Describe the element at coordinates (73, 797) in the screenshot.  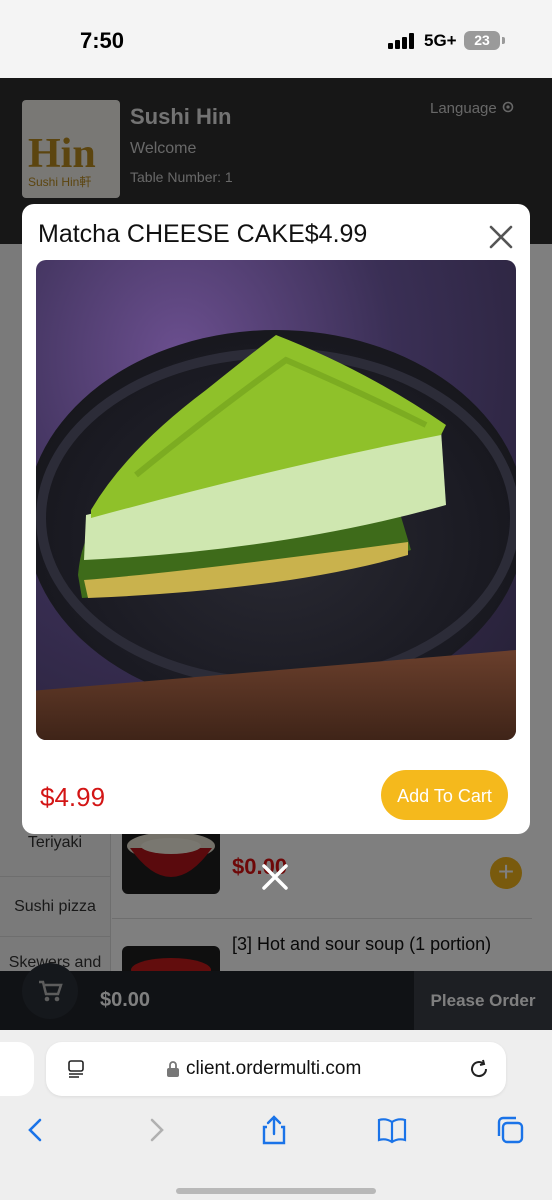
I see `product-price: $4.99` at that location.